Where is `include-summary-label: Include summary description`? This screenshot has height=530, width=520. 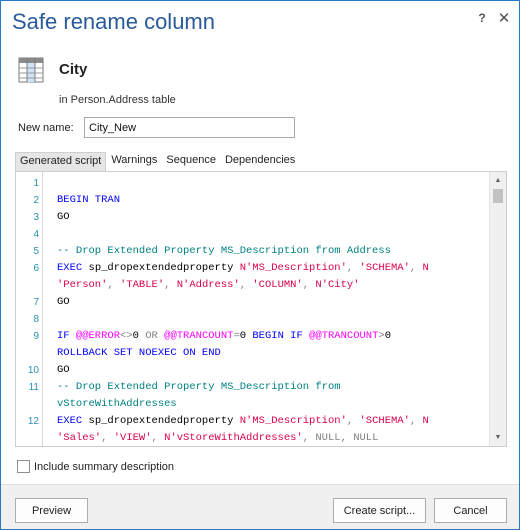 include-summary-label: Include summary description is located at coordinates (104, 466).